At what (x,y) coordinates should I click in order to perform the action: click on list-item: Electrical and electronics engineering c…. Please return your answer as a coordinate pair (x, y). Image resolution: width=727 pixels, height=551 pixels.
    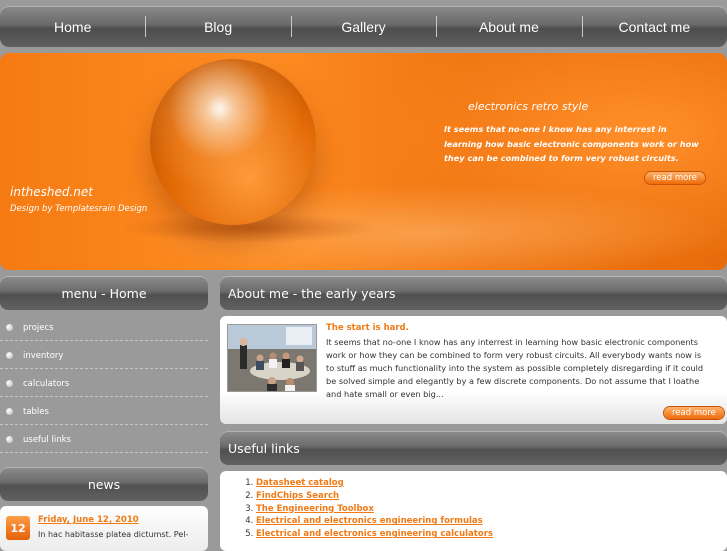
    Looking at the image, I should click on (374, 534).